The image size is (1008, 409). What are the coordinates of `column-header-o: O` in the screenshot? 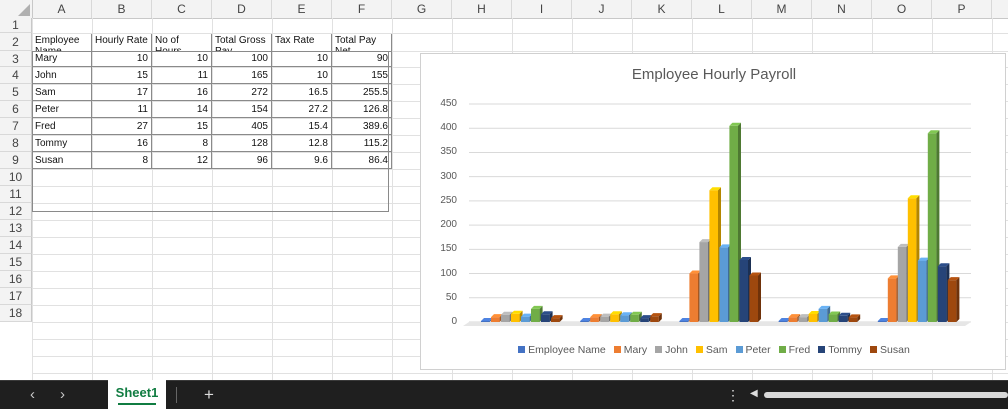 It's located at (902, 9).